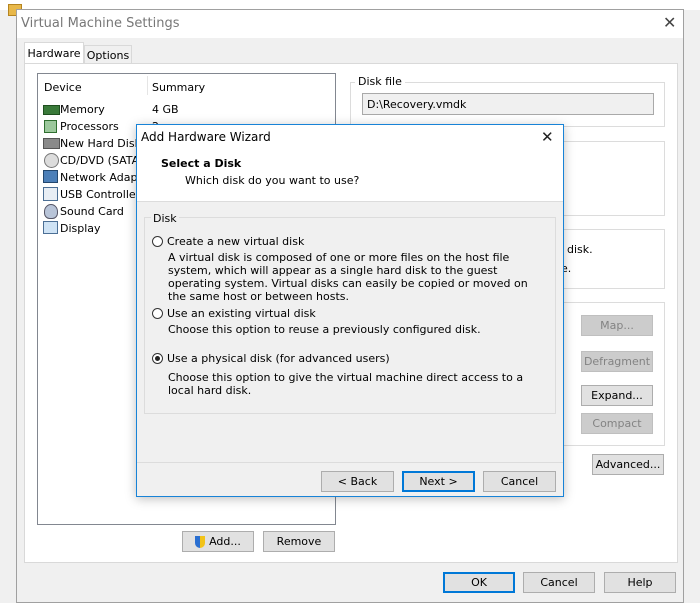  I want to click on device-name: Display, so click(80, 228).